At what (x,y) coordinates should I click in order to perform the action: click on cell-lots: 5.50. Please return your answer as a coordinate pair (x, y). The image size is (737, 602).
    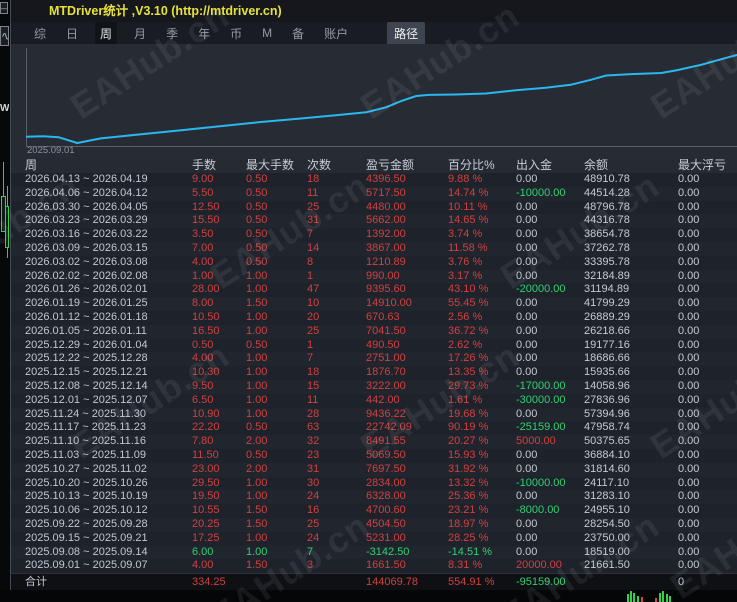
    Looking at the image, I should click on (203, 192).